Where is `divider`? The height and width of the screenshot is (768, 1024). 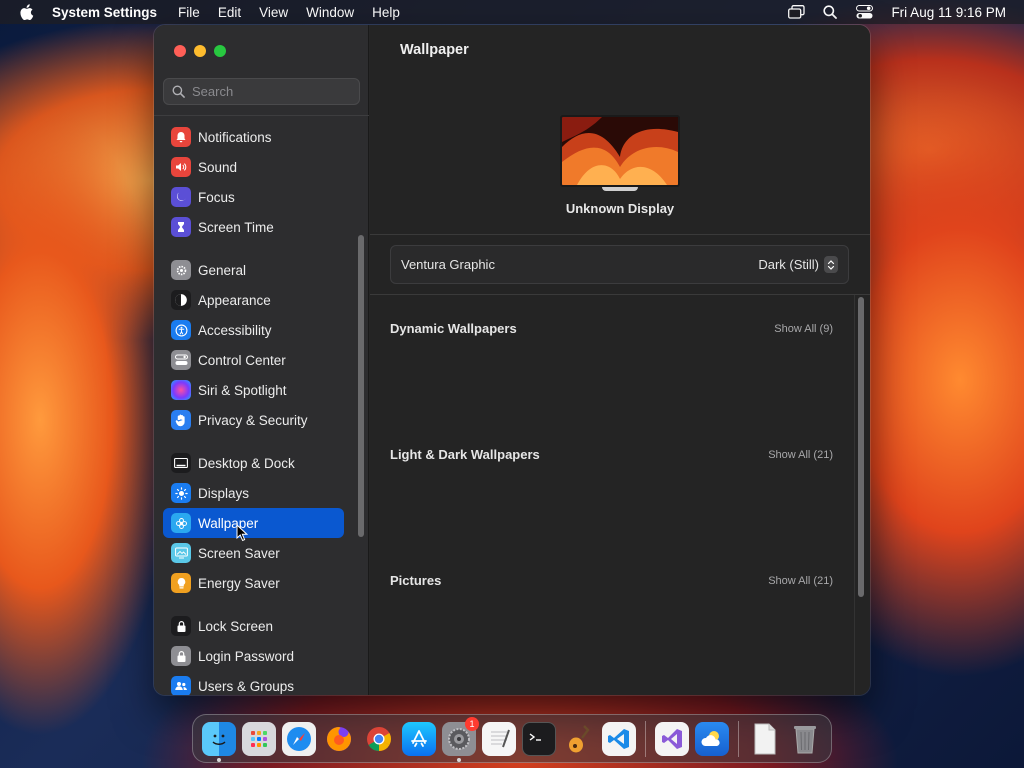
divider is located at coordinates (620, 294).